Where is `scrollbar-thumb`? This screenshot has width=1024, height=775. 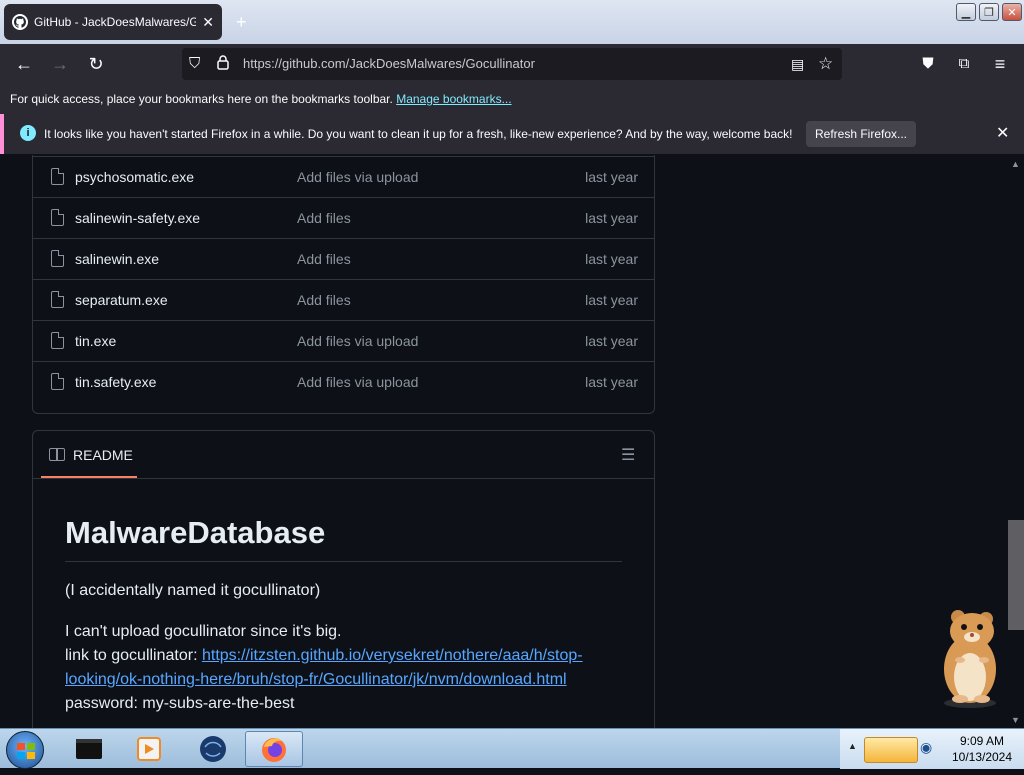 scrollbar-thumb is located at coordinates (1016, 575).